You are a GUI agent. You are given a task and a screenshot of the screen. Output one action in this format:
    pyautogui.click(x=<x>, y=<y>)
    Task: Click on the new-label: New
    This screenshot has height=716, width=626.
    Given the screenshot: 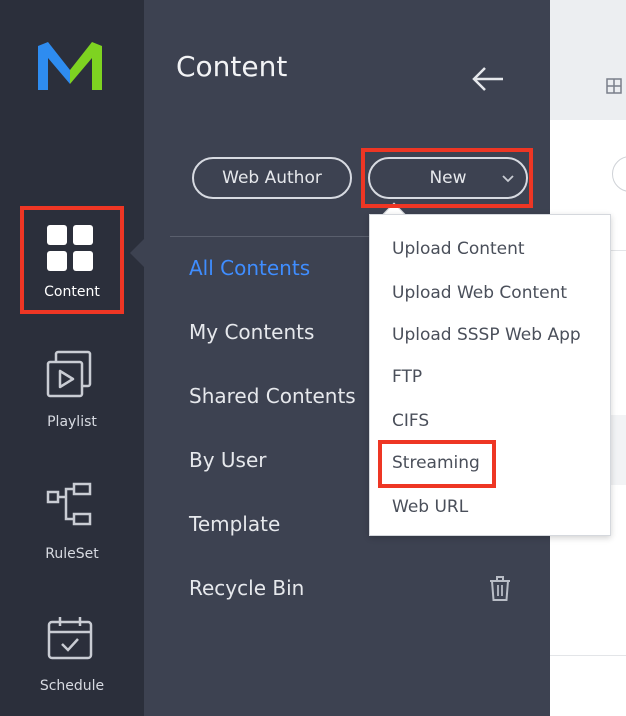 What is the action you would take?
    pyautogui.click(x=448, y=178)
    